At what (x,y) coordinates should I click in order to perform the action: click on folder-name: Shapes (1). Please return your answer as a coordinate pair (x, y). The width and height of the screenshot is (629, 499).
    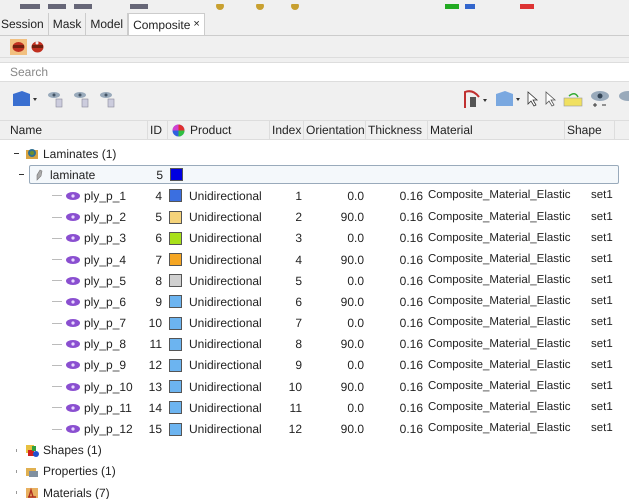
    Looking at the image, I should click on (72, 450).